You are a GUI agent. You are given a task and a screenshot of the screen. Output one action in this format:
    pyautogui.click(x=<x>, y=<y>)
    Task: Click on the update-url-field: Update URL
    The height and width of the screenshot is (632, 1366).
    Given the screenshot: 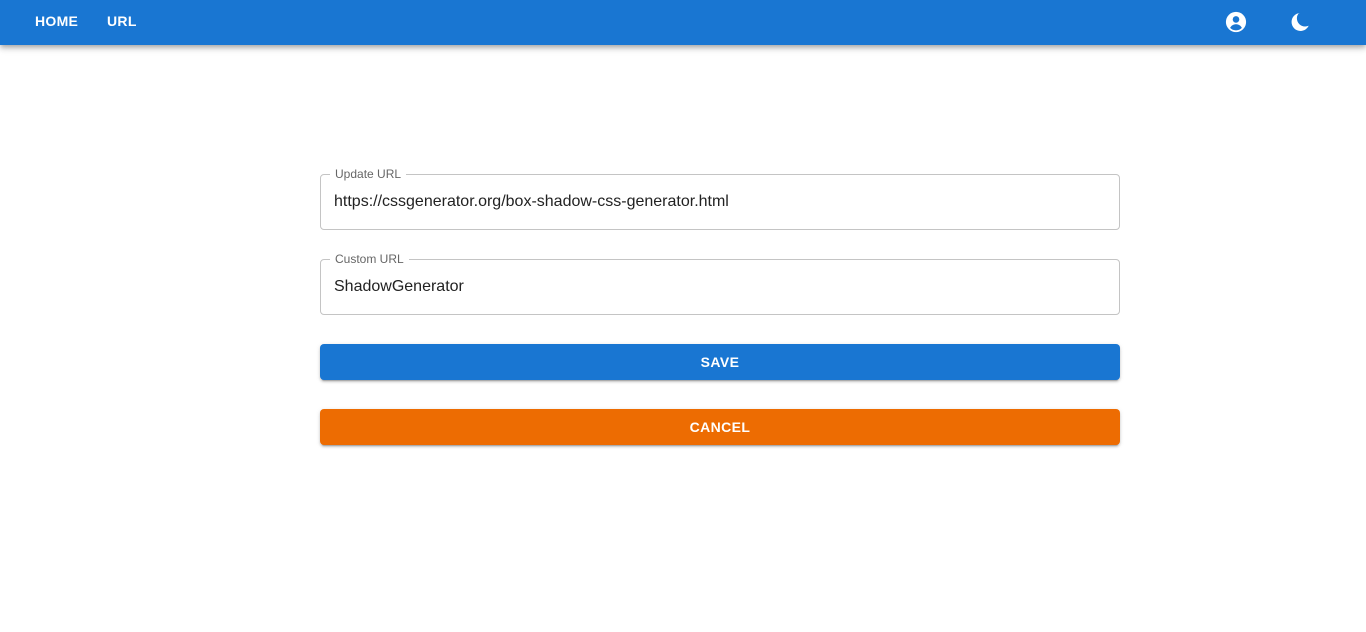 What is the action you would take?
    pyautogui.click(x=720, y=198)
    